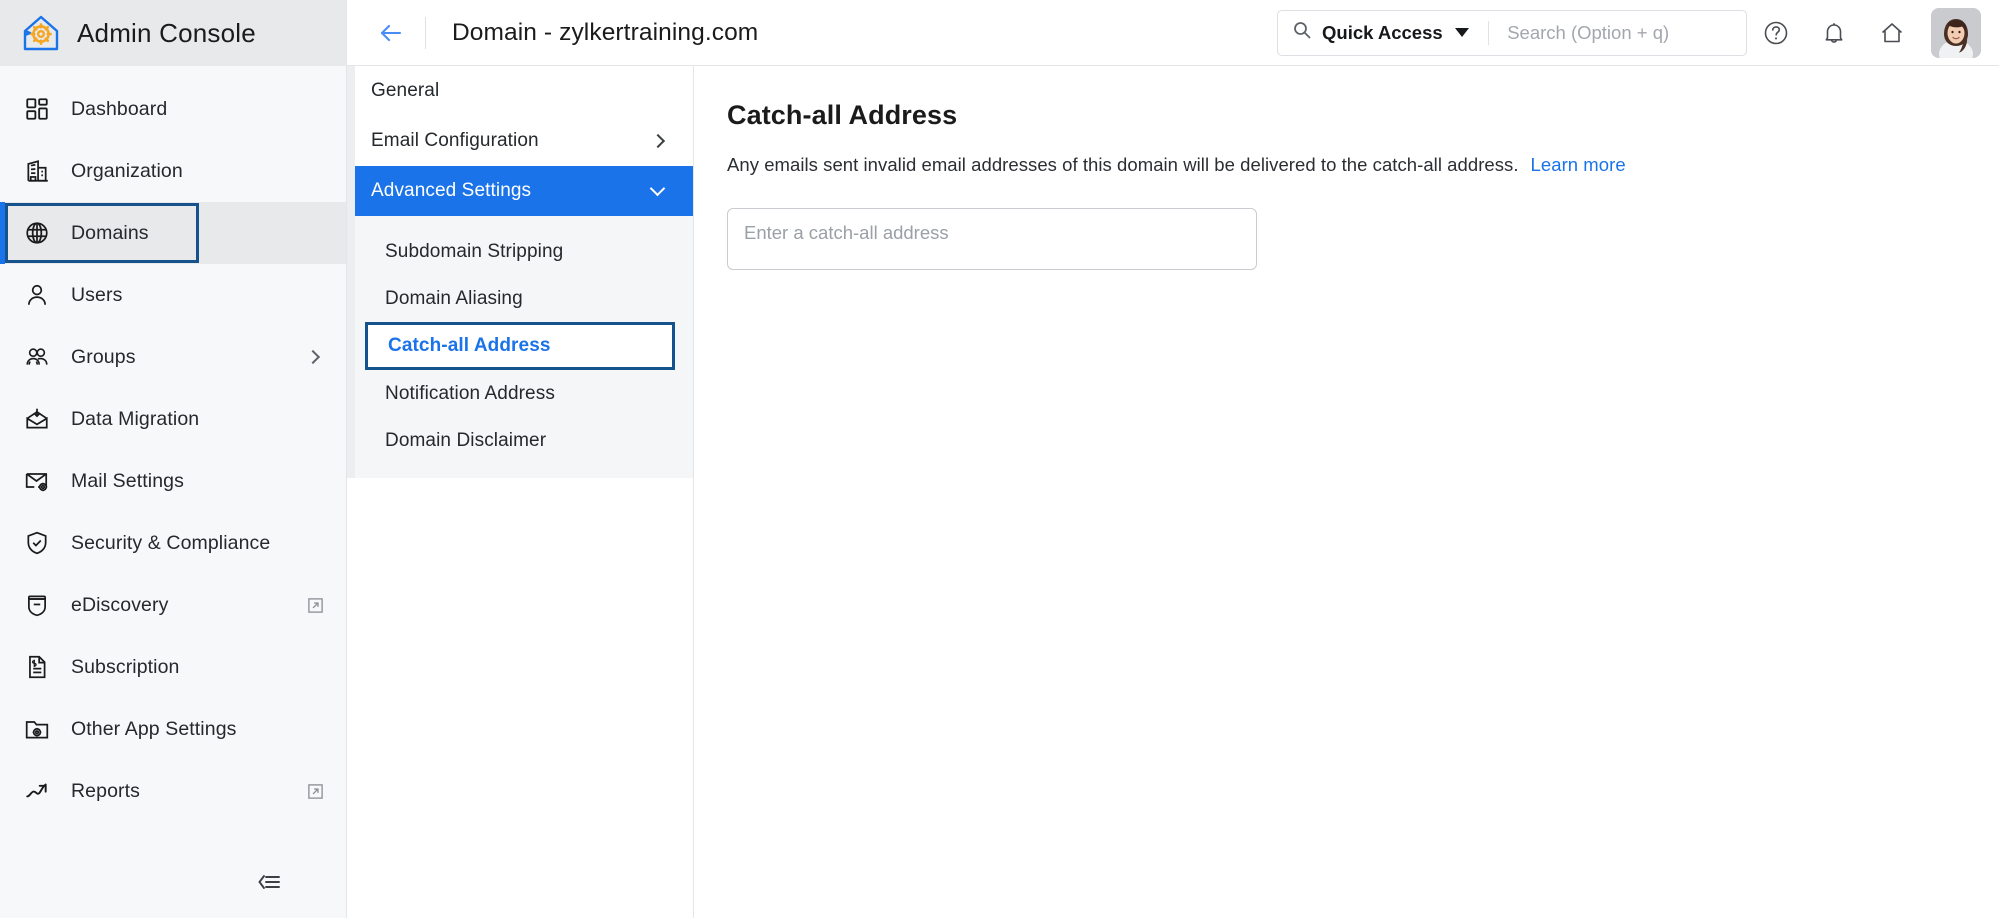 Image resolution: width=1999 pixels, height=918 pixels. I want to click on sidebar-item-security-compliance: Security & Compliance, so click(173, 543).